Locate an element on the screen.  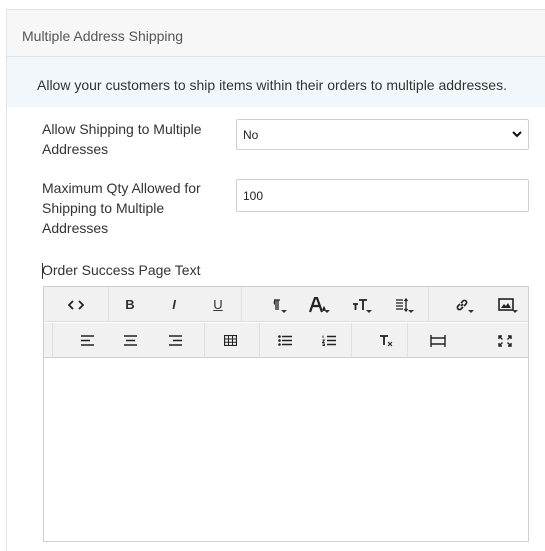
allow-multiple-select: No is located at coordinates (382, 134).